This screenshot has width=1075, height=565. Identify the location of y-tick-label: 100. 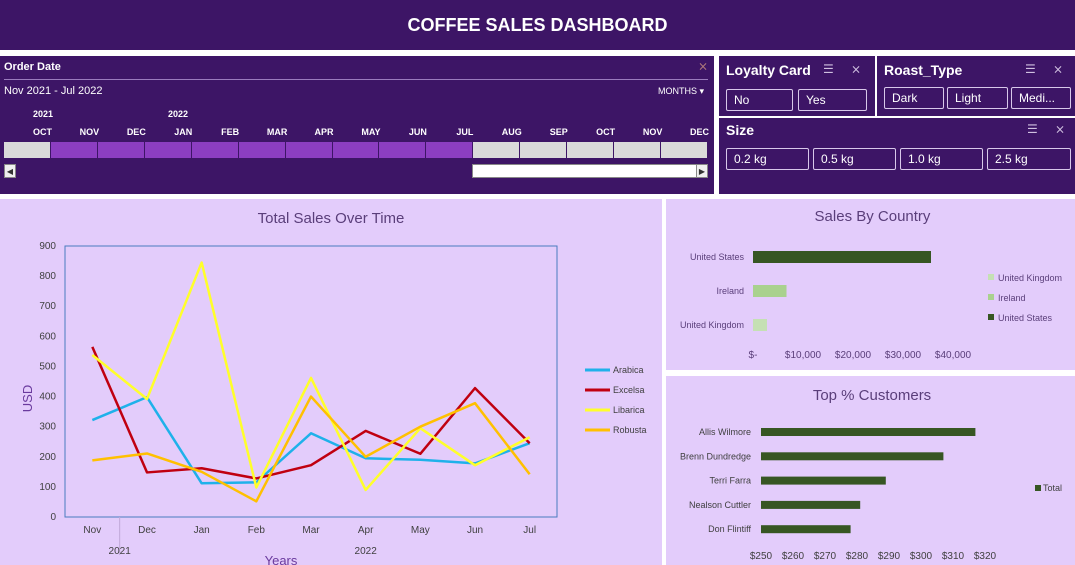
(47, 487).